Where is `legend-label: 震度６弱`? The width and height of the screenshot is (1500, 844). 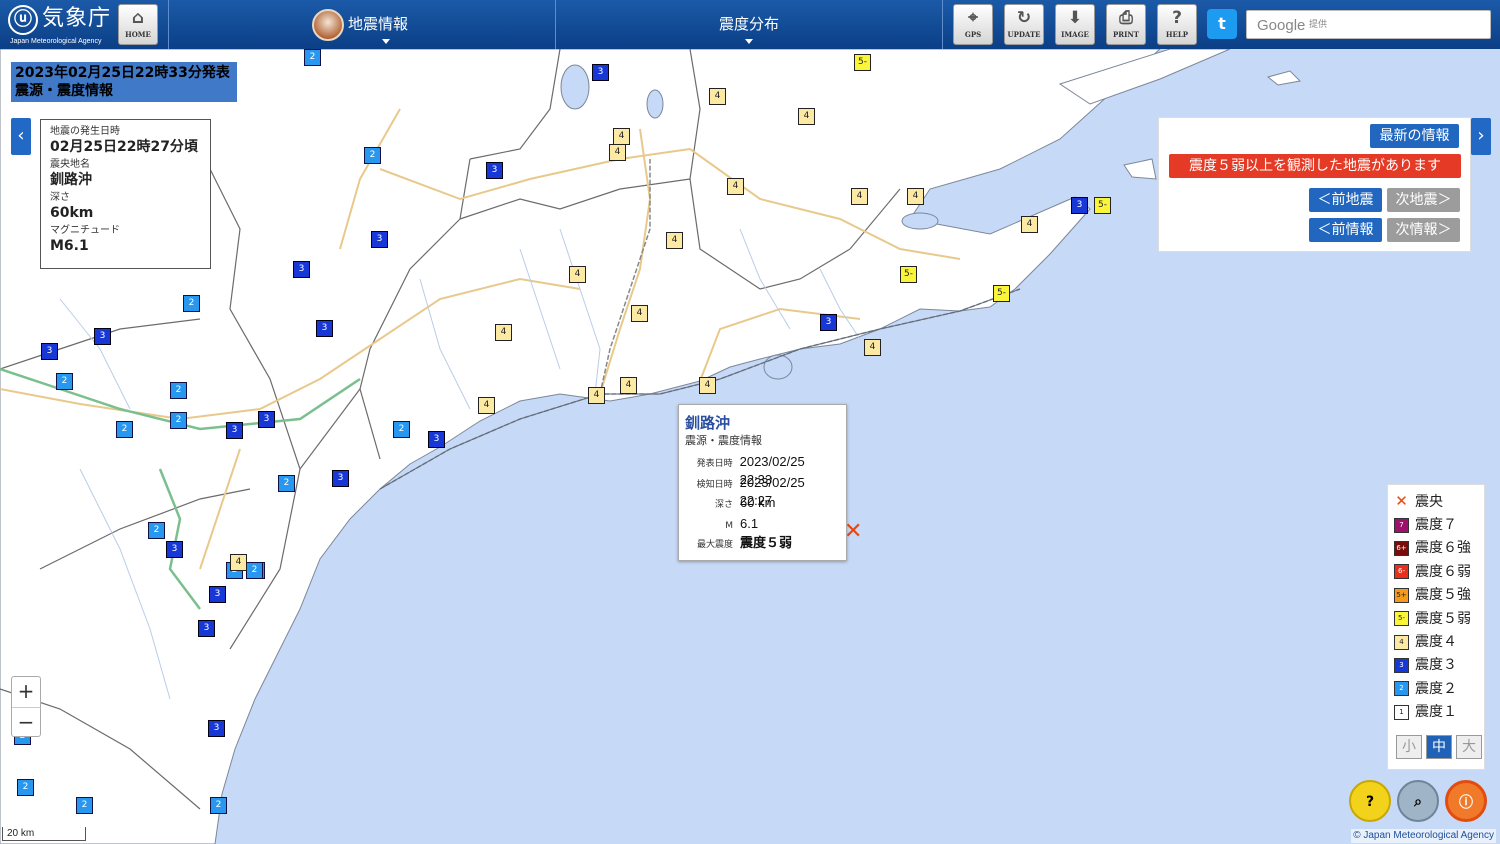
legend-label: 震度６弱 is located at coordinates (1443, 571).